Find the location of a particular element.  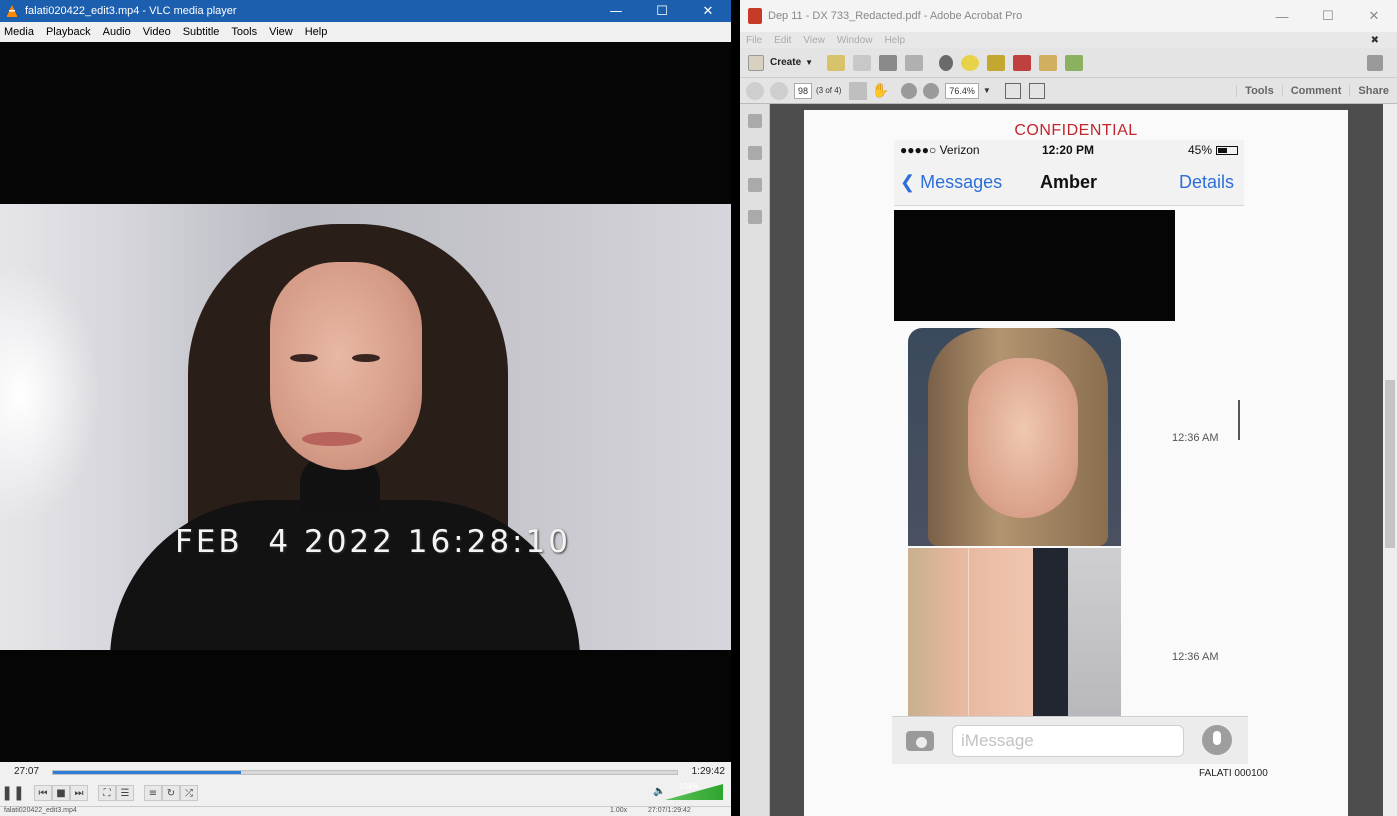

acrobat-main-toolbar: Create ▼ is located at coordinates (1068, 63).